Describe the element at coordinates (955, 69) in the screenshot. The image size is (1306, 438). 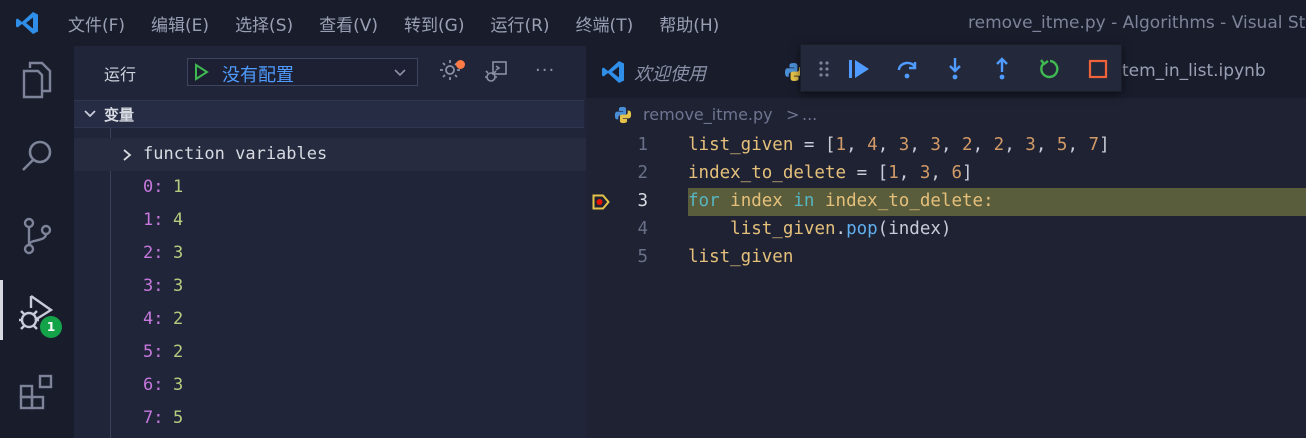
I see `step-into-icon` at that location.